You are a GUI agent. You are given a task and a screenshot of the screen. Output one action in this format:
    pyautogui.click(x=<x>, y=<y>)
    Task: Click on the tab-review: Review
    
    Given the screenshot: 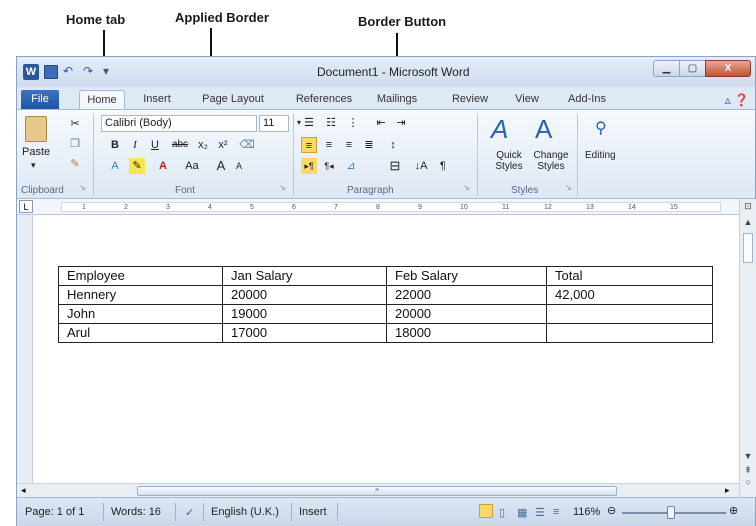 What is the action you would take?
    pyautogui.click(x=470, y=99)
    